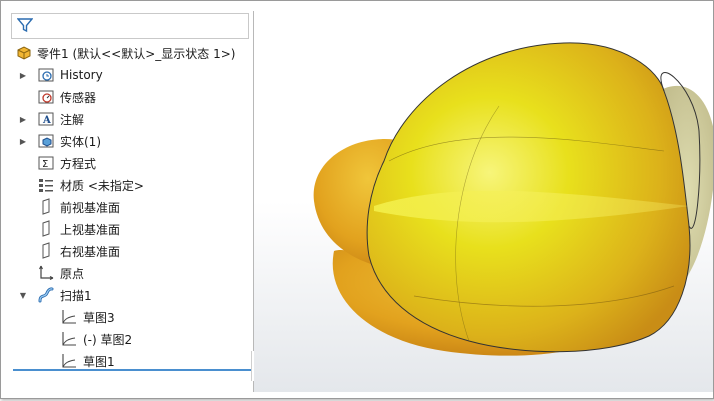 The image size is (714, 401). What do you see at coordinates (131, 251) in the screenshot?
I see `tree-item-right-plane: 右视基准面` at bounding box center [131, 251].